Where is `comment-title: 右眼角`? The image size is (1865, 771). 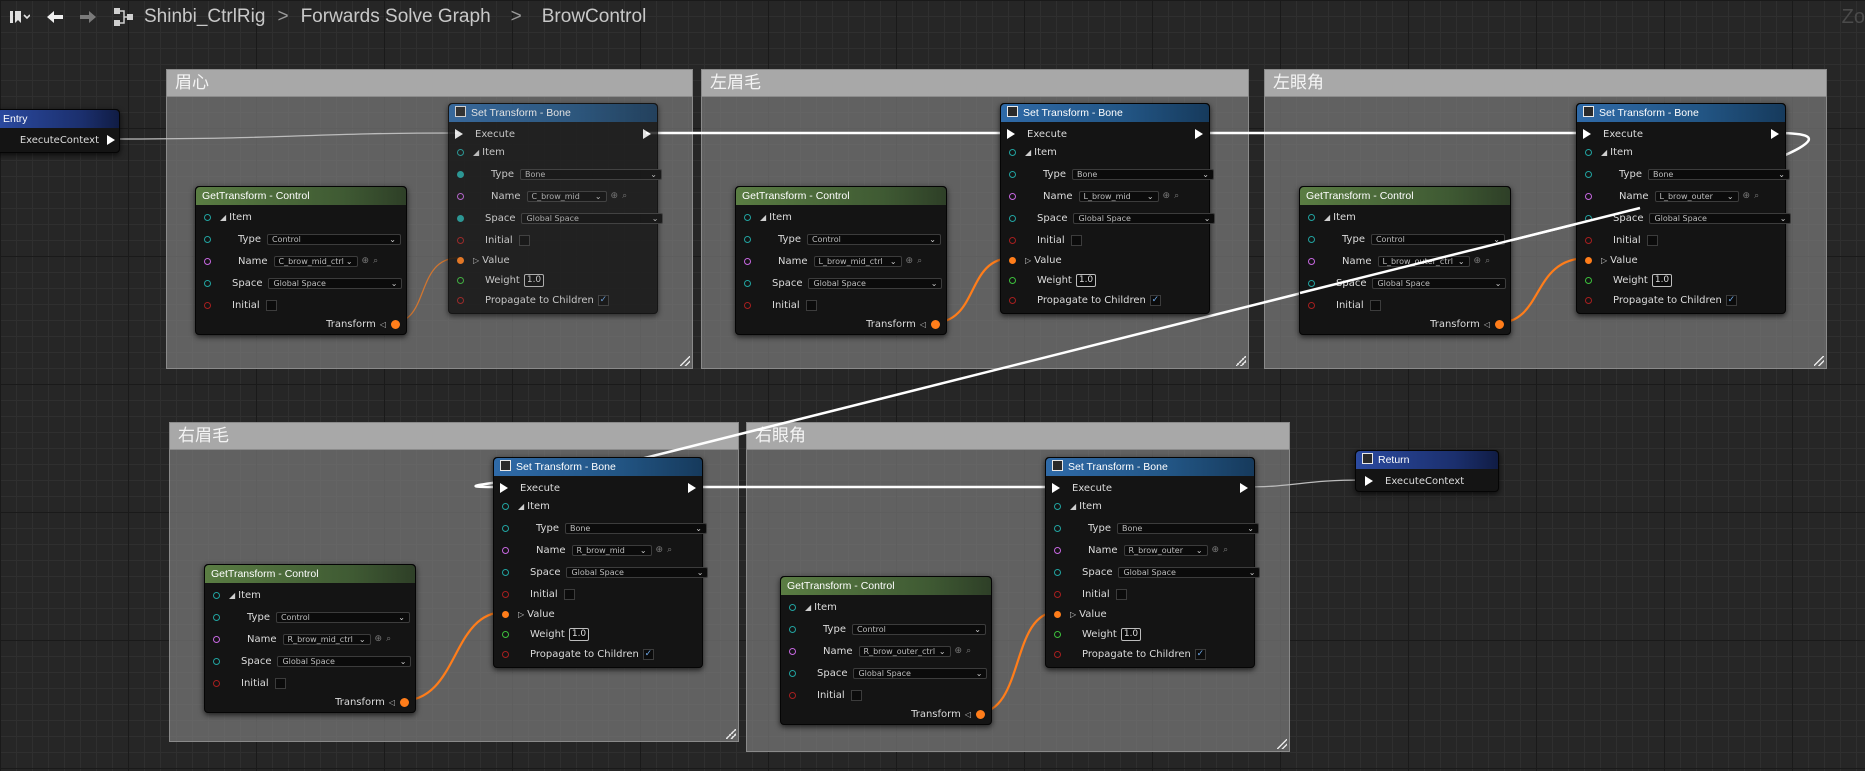 comment-title: 右眼角 is located at coordinates (1018, 436).